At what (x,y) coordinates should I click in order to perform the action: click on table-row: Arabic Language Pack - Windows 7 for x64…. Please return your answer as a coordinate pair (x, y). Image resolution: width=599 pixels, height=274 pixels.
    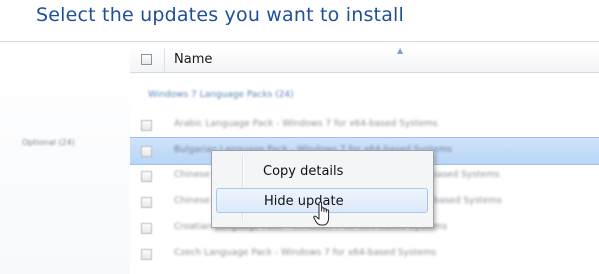
    Looking at the image, I should click on (364, 125).